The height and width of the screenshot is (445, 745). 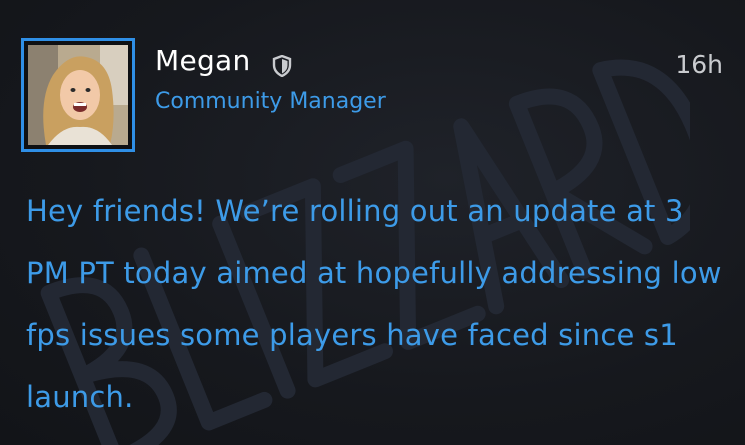 I want to click on shield-icon, so click(x=282, y=66).